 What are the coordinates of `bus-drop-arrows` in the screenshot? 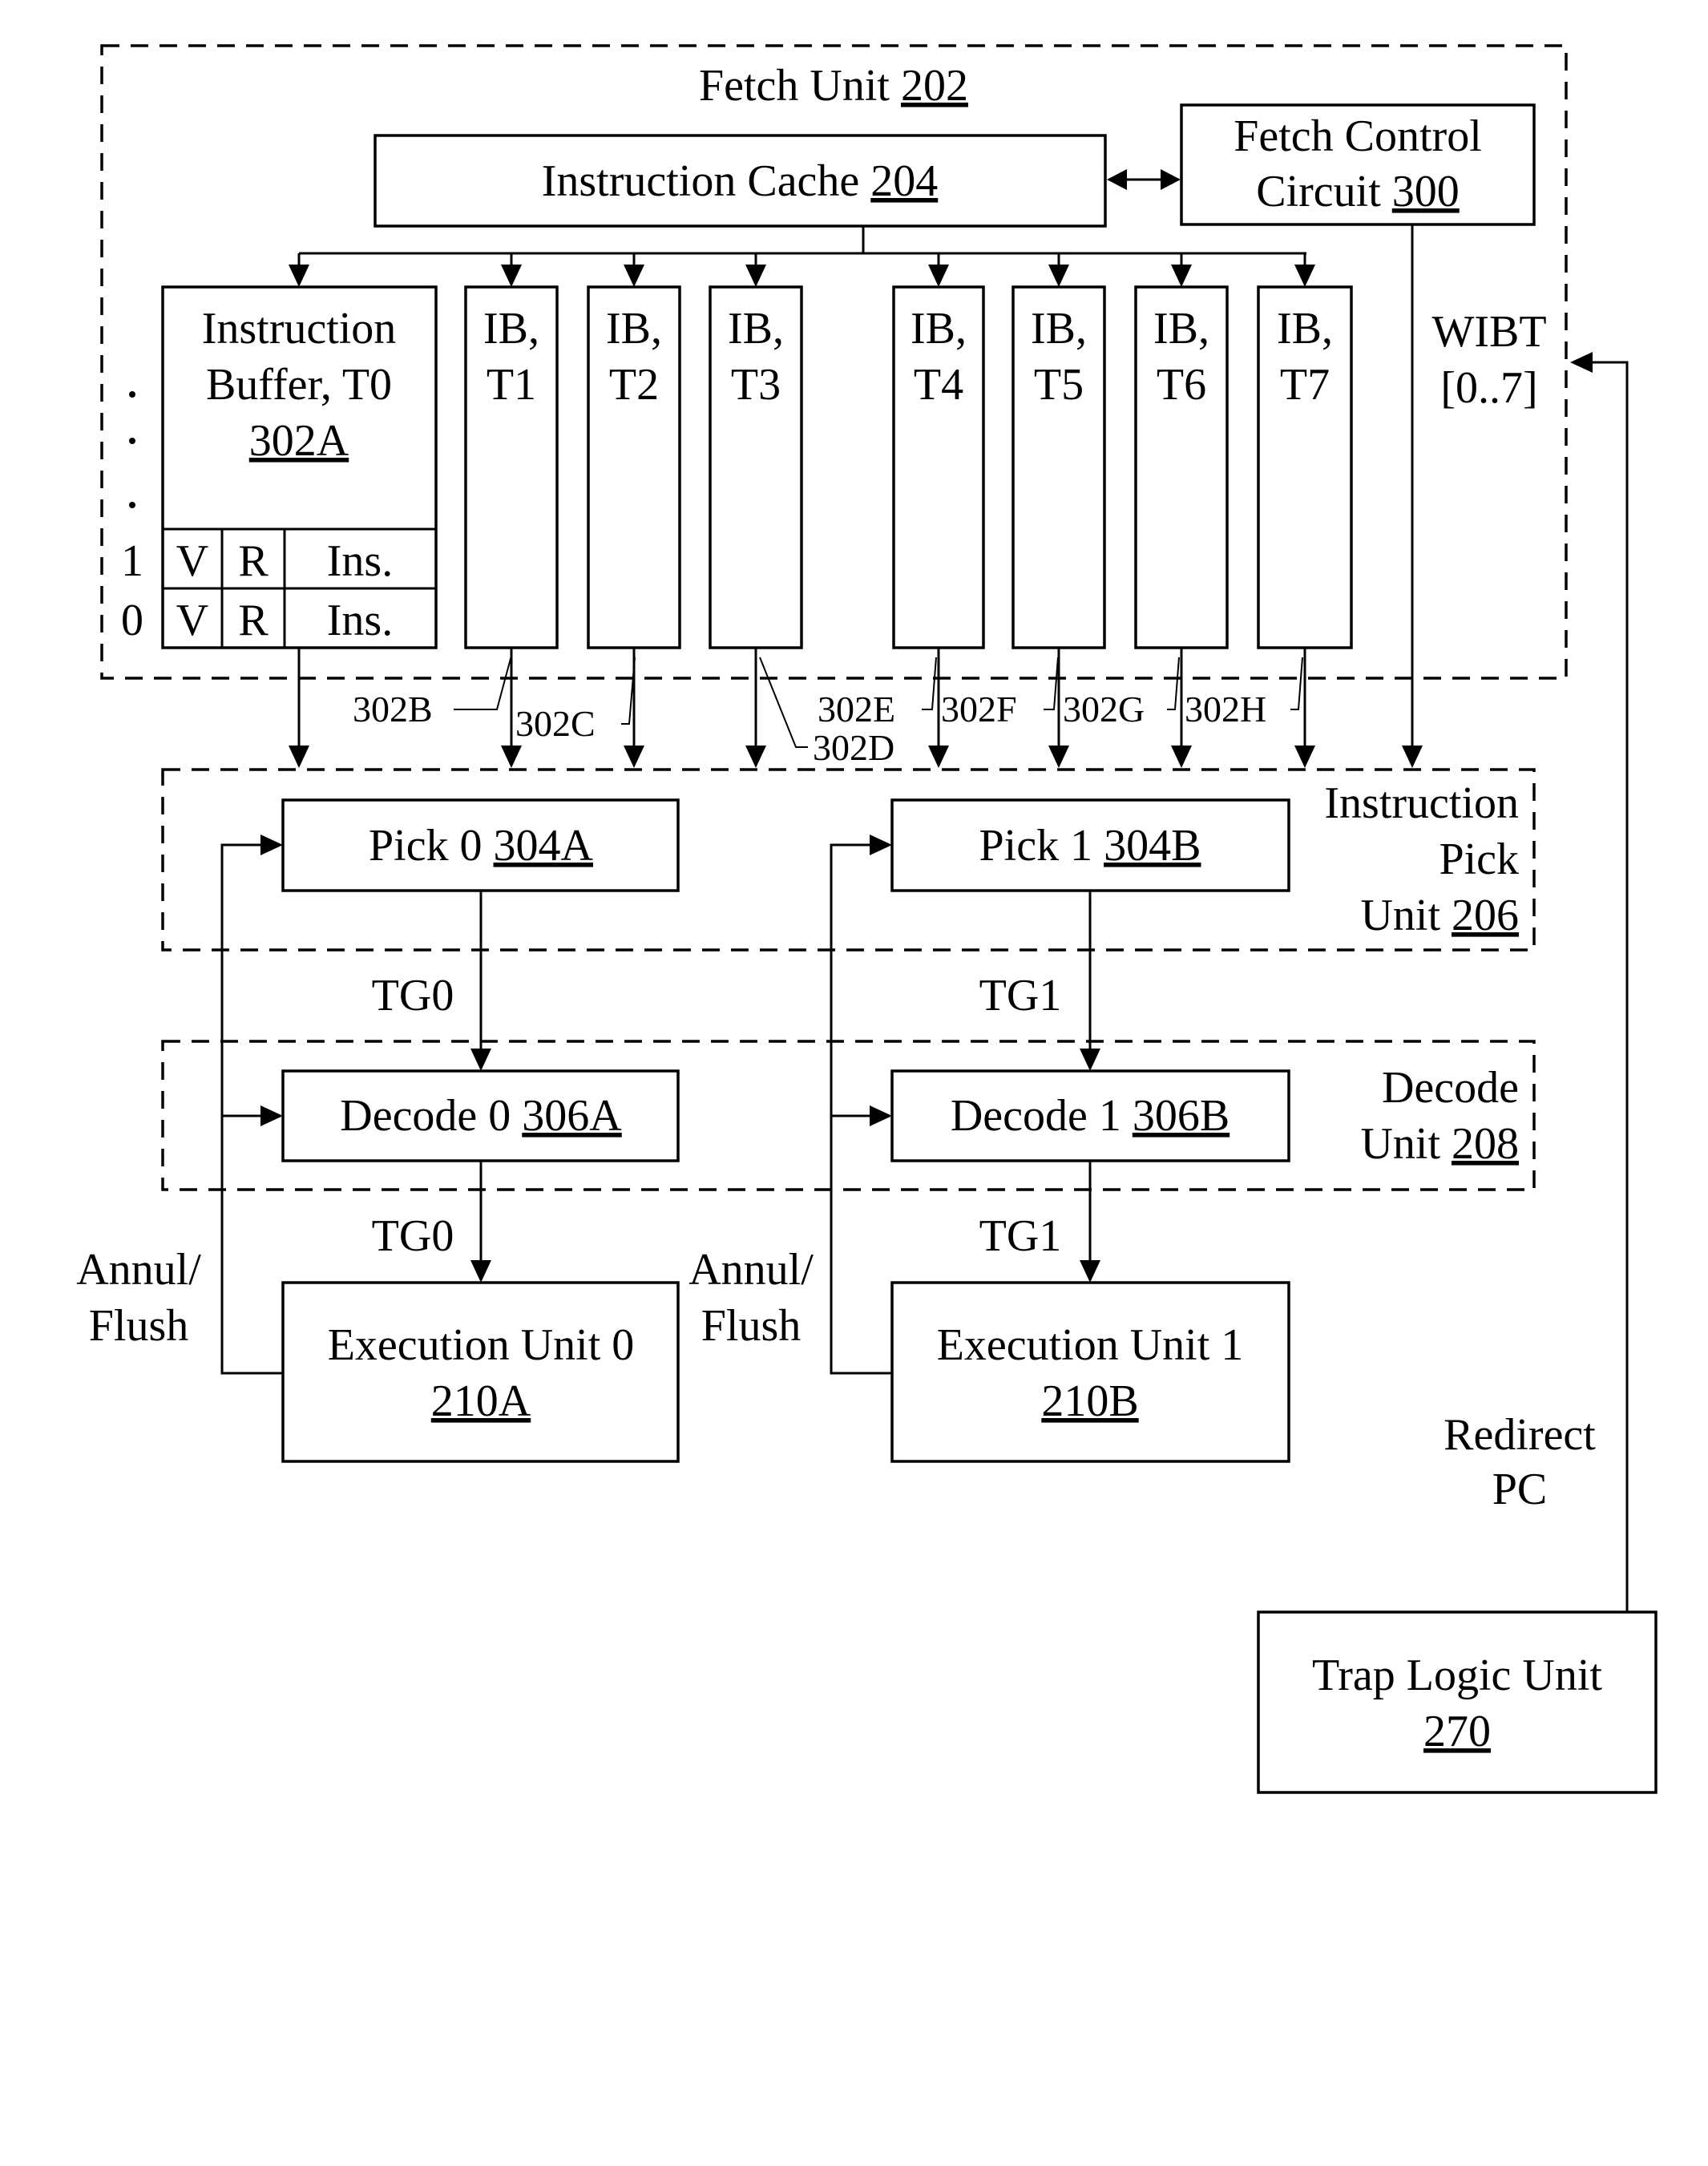 It's located at (802, 270).